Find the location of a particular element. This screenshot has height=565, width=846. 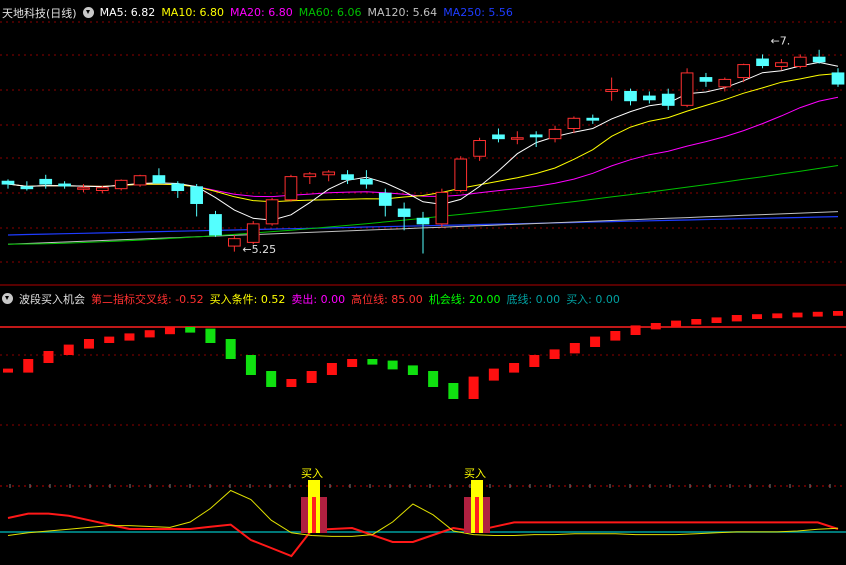

indicator-settings-icon is located at coordinates (7, 298).